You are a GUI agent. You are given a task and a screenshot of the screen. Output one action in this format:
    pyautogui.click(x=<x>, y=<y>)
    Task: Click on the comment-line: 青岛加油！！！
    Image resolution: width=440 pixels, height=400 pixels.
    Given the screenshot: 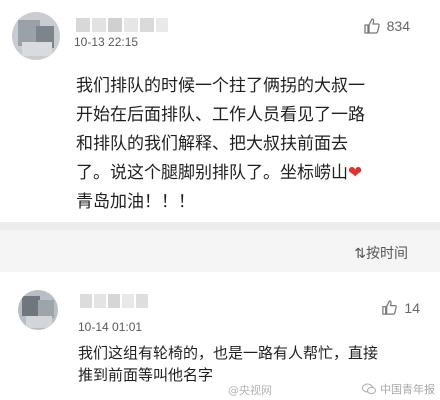 What is the action you would take?
    pyautogui.click(x=135, y=202)
    